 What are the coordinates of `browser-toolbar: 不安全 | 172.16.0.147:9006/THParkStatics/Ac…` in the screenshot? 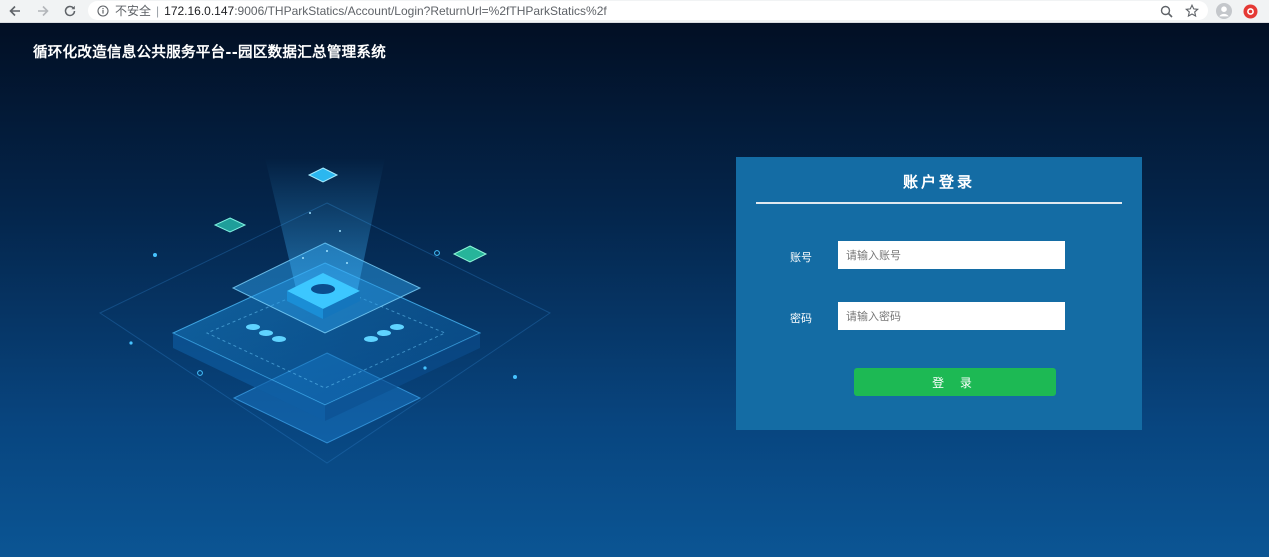 It's located at (634, 11).